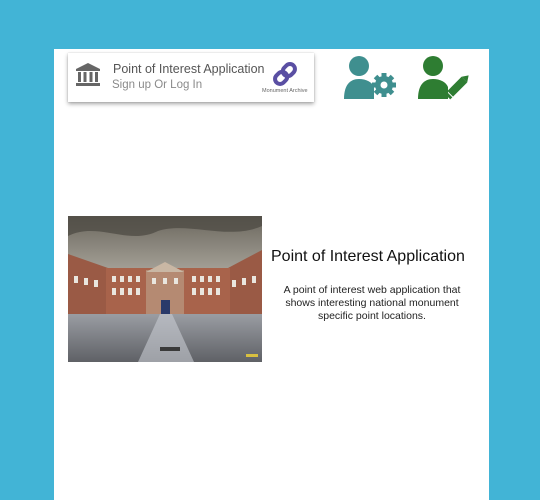 The height and width of the screenshot is (500, 540). Describe the element at coordinates (371, 78) in the screenshot. I see `user-cog-icon` at that location.